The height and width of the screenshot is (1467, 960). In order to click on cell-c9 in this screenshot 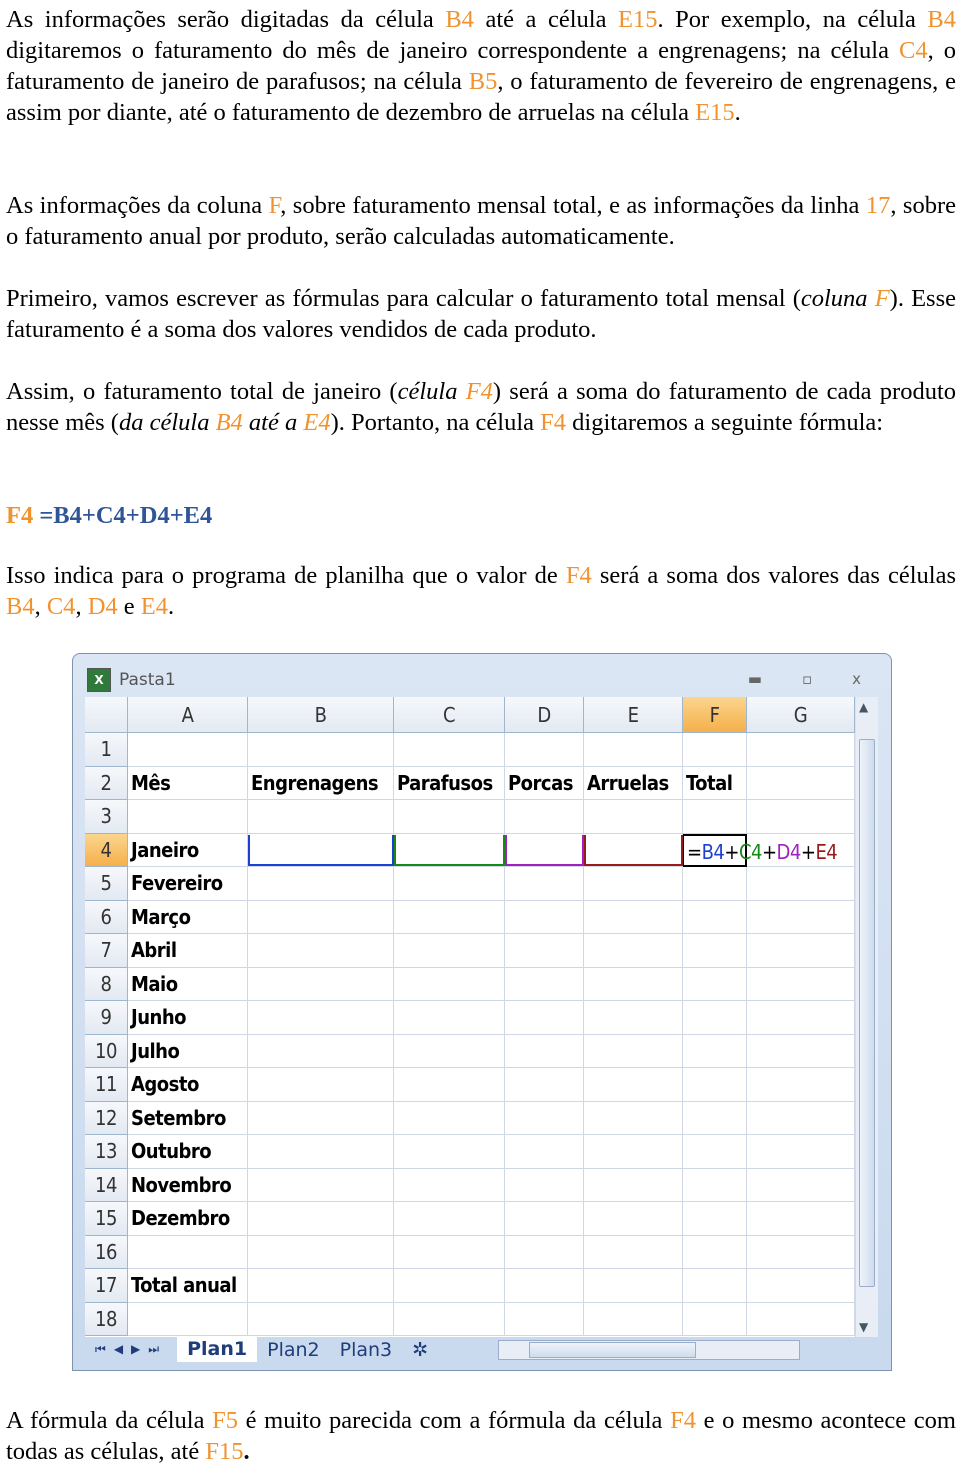, I will do `click(449, 1018)`.